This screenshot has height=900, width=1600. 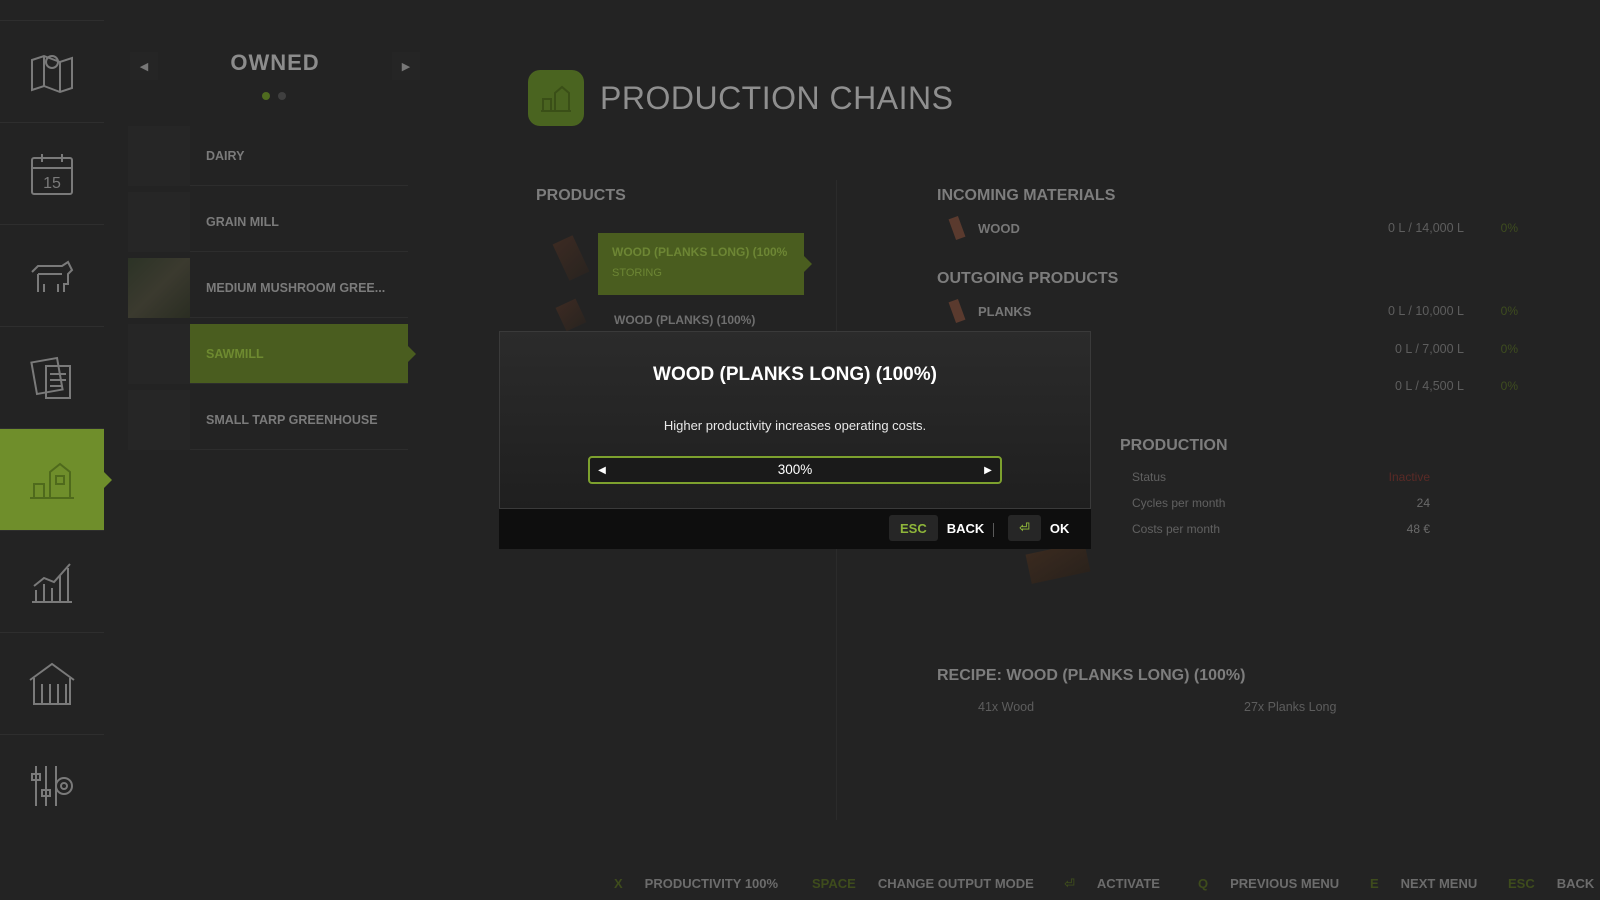 I want to click on material-capacity: 0 L / 10,000 L, so click(x=1426, y=311).